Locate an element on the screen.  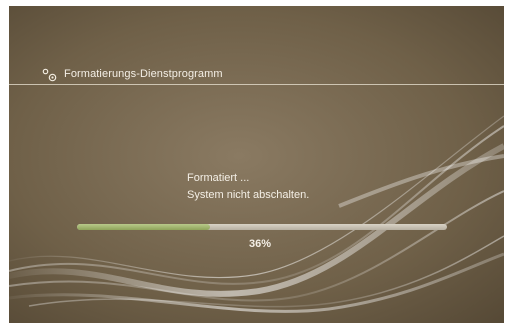
right-border is located at coordinates (507, 164).